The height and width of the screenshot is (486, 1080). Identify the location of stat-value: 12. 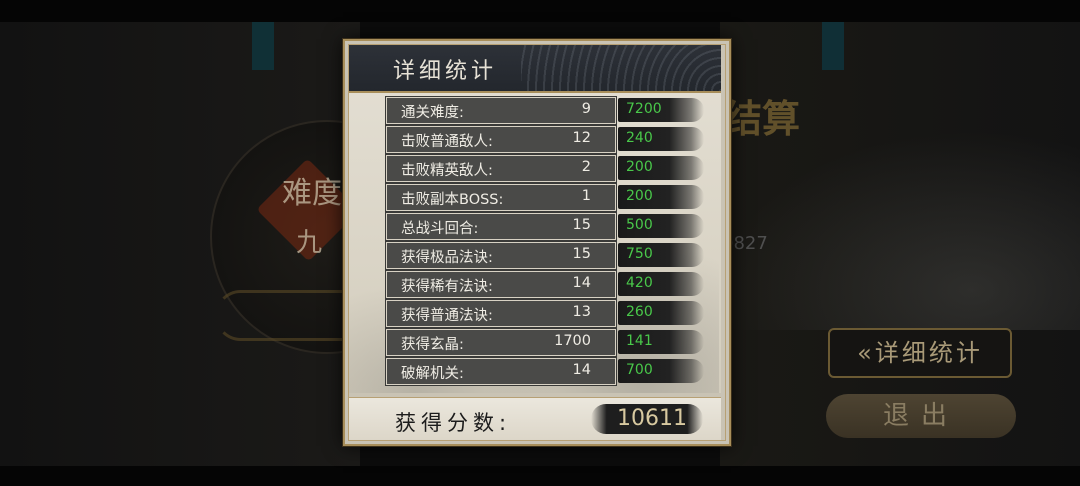
(581, 138).